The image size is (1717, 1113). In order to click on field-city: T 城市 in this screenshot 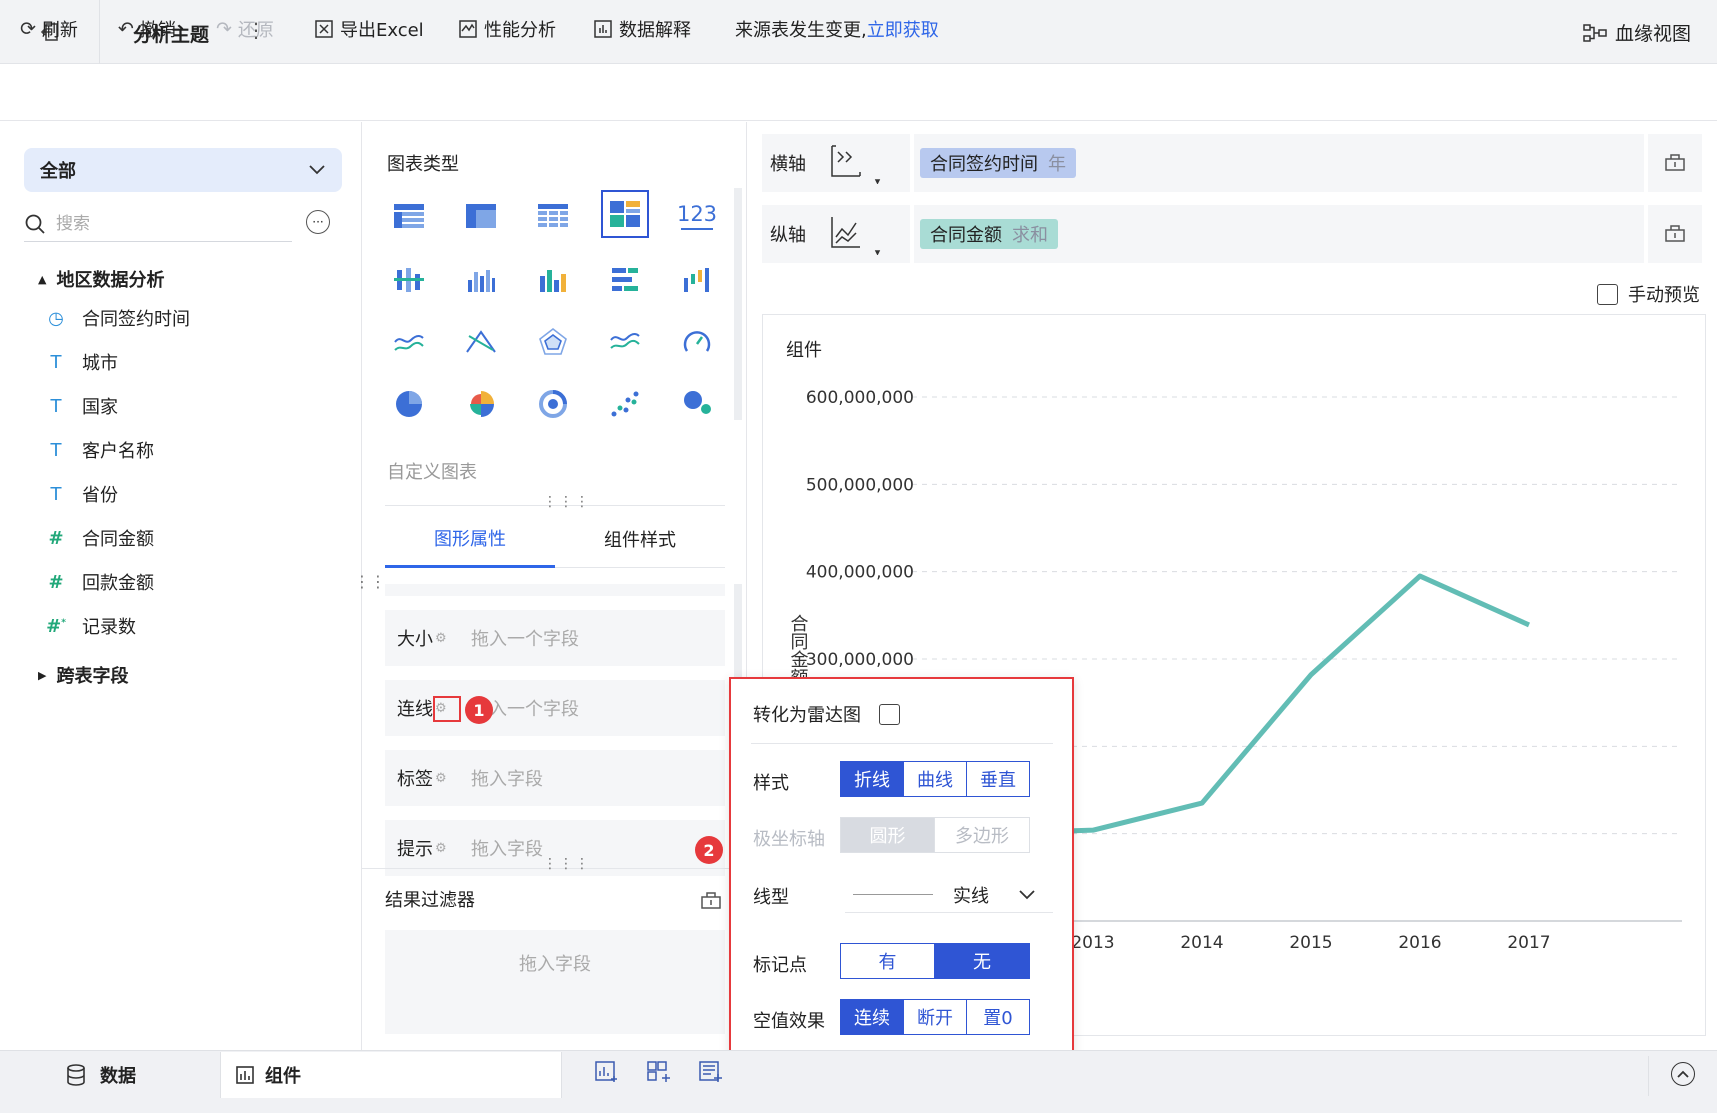, I will do `click(82, 362)`.